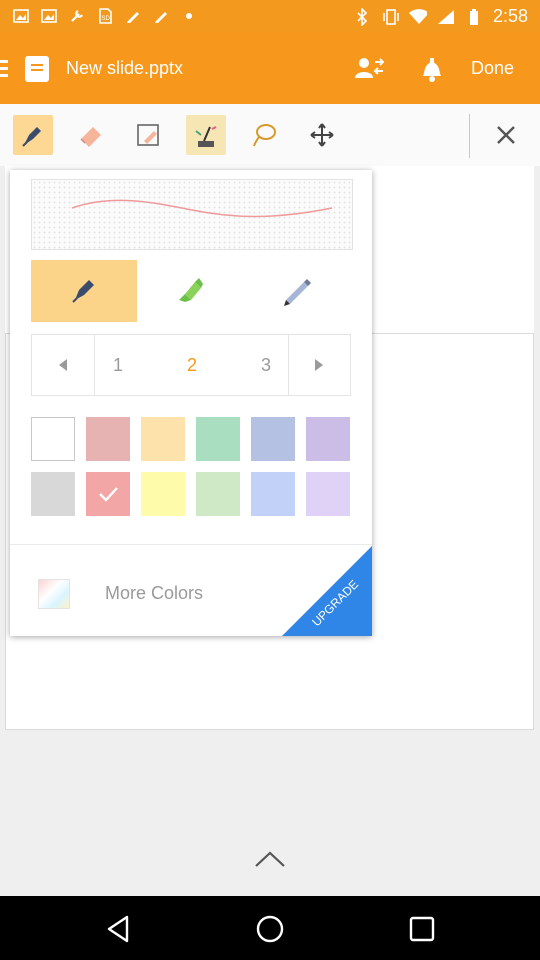  I want to click on checkmark-icon, so click(108, 494).